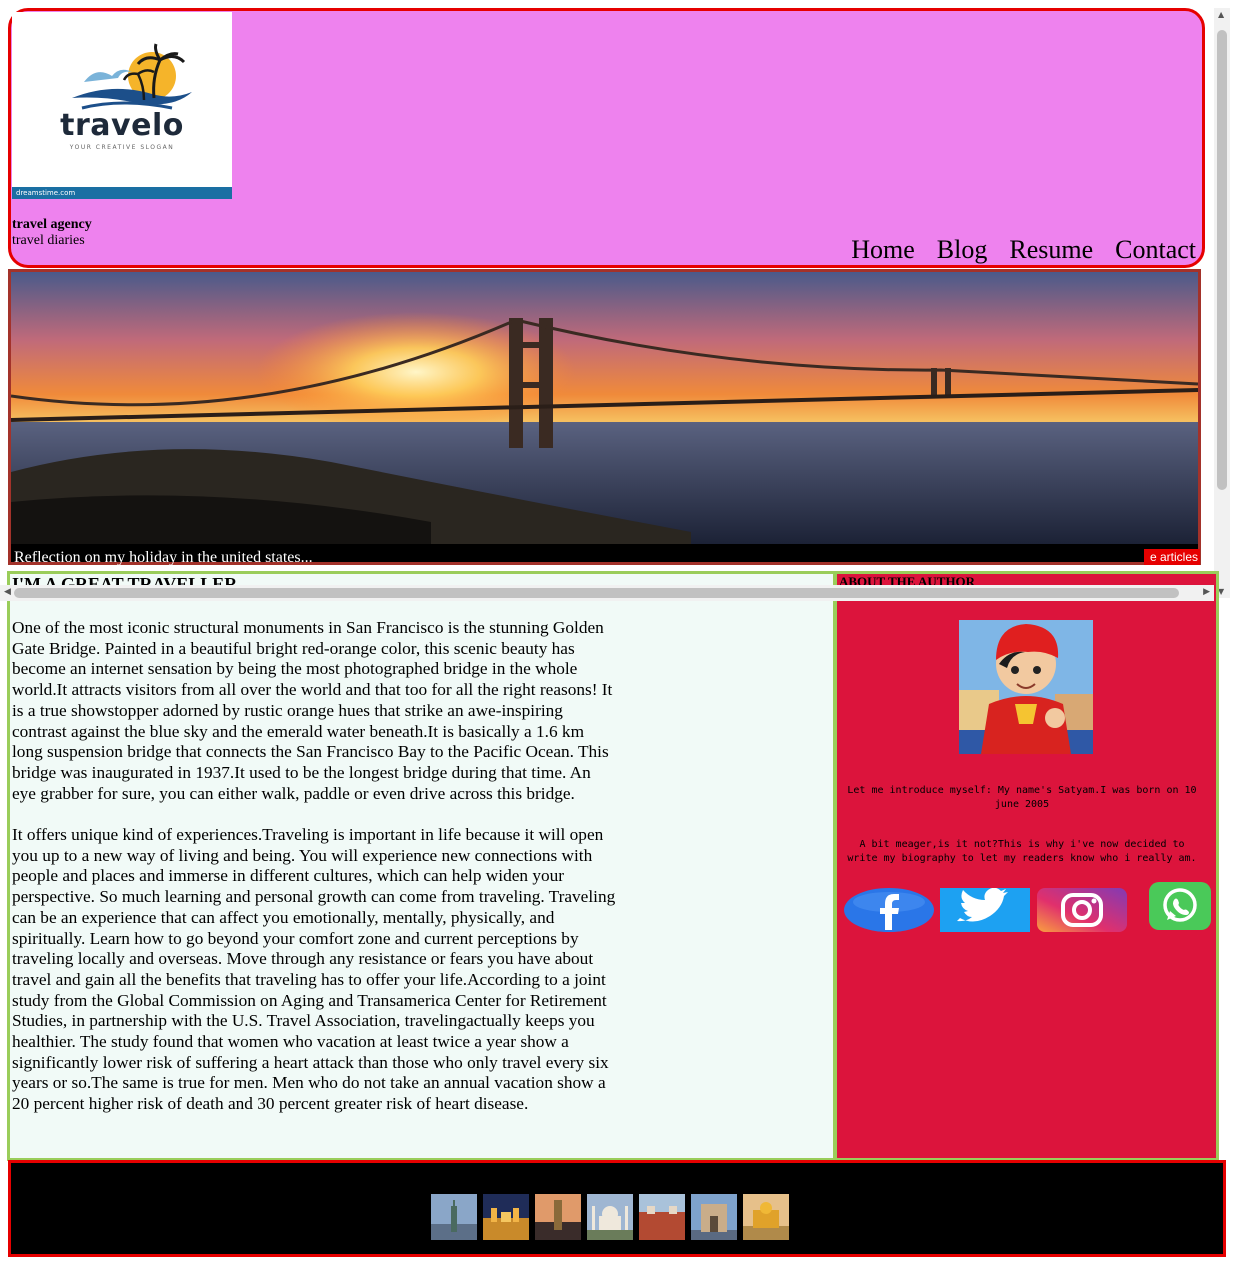 The width and height of the screenshot is (1234, 1265). I want to click on horizontal-scroll-thumb, so click(596, 593).